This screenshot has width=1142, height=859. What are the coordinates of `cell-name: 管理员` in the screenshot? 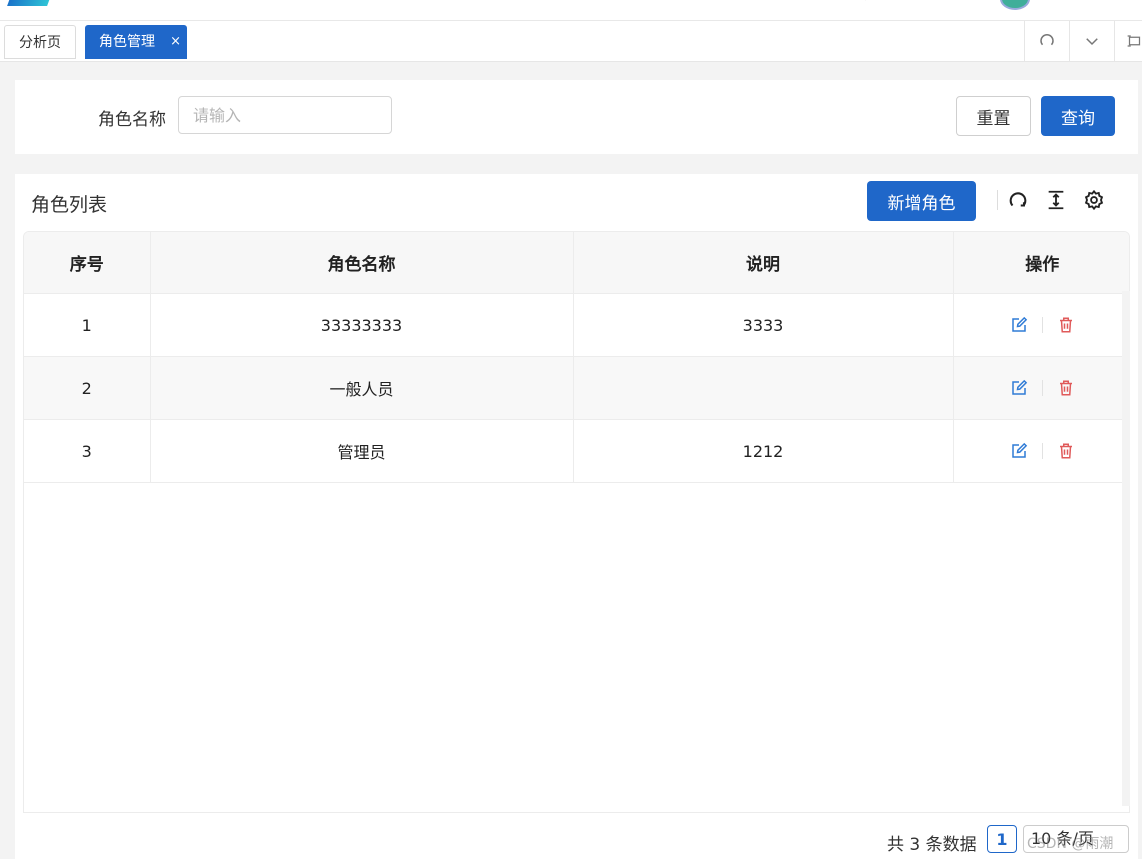 It's located at (362, 451).